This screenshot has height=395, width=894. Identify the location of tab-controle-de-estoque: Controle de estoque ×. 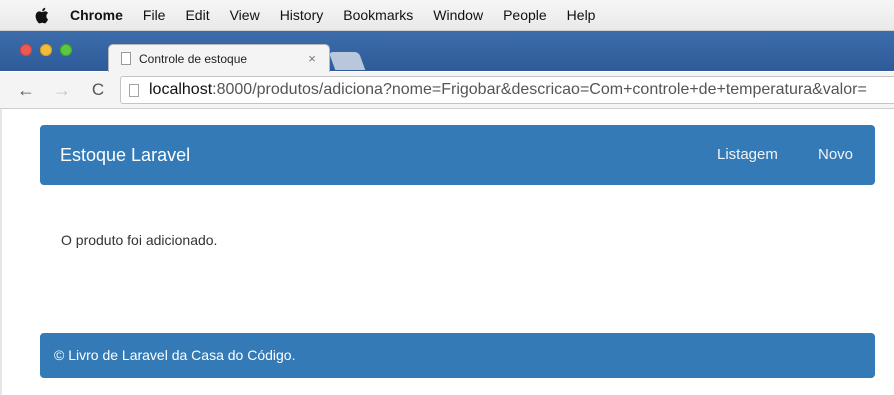
(219, 58).